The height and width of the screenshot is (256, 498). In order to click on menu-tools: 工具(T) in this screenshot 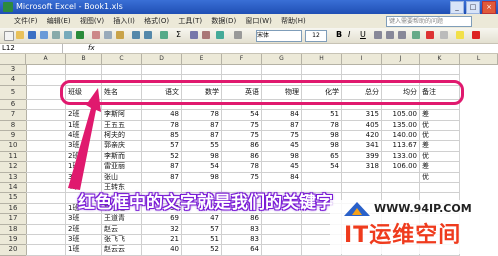, I will do `click(190, 21)`.